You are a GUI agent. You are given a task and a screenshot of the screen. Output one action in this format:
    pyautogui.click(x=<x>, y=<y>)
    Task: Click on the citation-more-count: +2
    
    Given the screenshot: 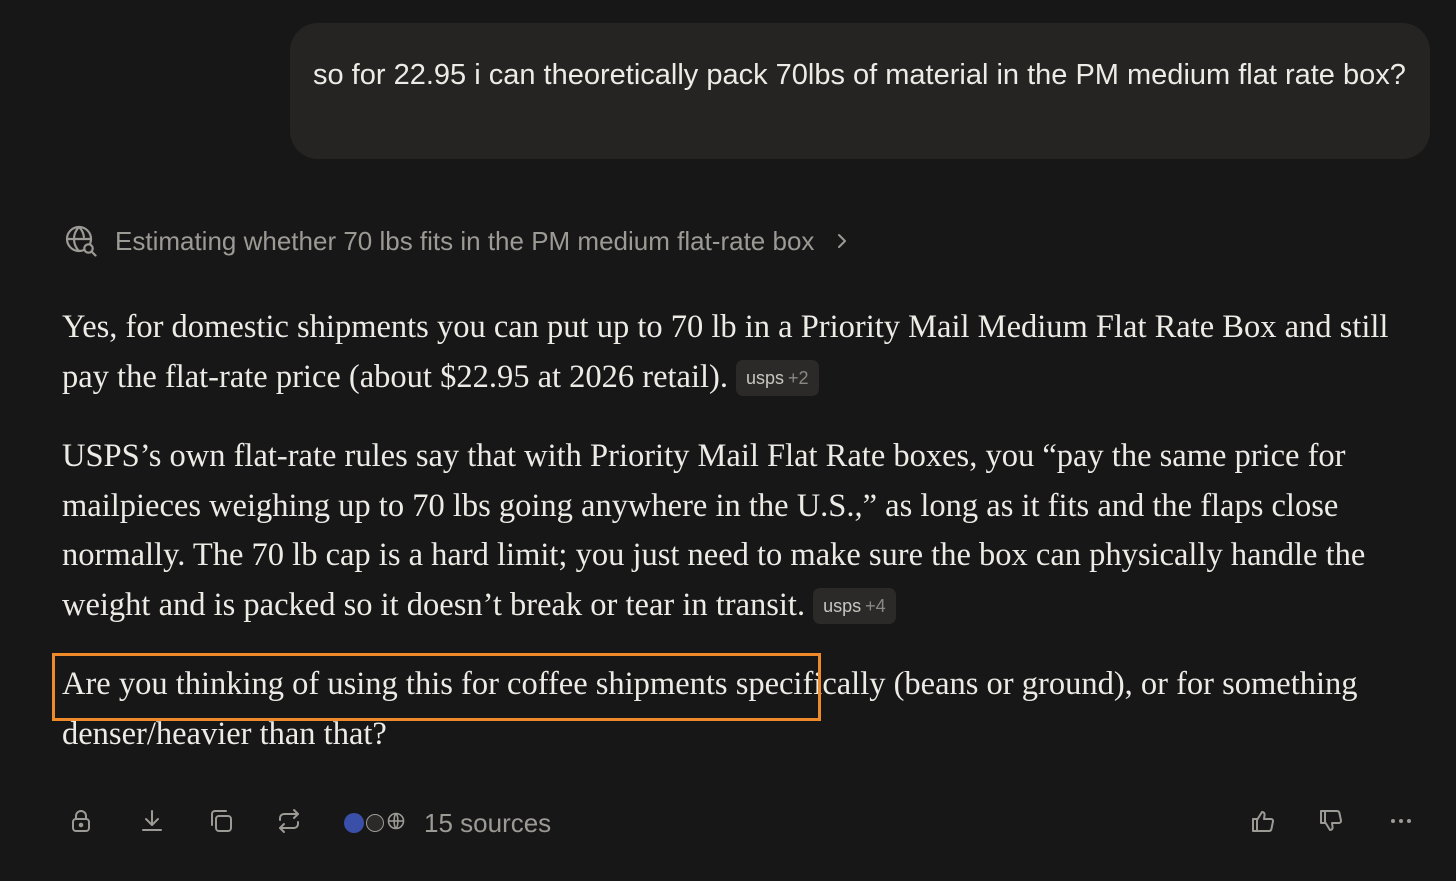 What is the action you would take?
    pyautogui.click(x=798, y=377)
    